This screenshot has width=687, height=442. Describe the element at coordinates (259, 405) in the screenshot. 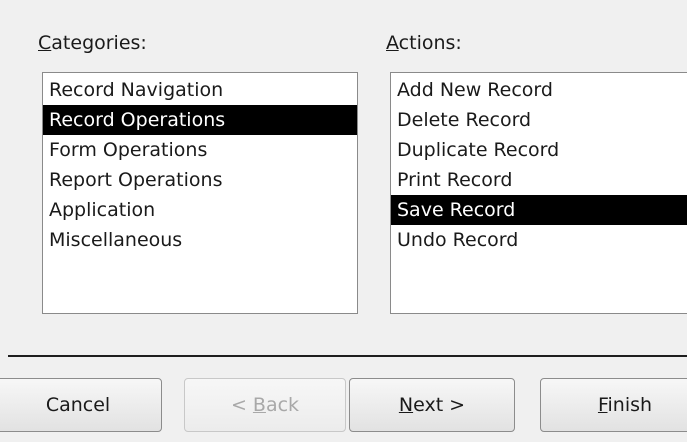

I see `back-button-label-mnemonic: B` at that location.